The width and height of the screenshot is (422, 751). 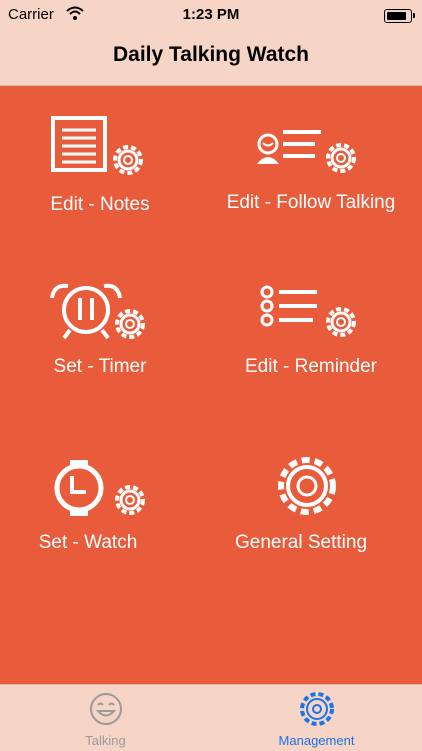 I want to click on set-watch-tile: Set - Watch, so click(x=100, y=512).